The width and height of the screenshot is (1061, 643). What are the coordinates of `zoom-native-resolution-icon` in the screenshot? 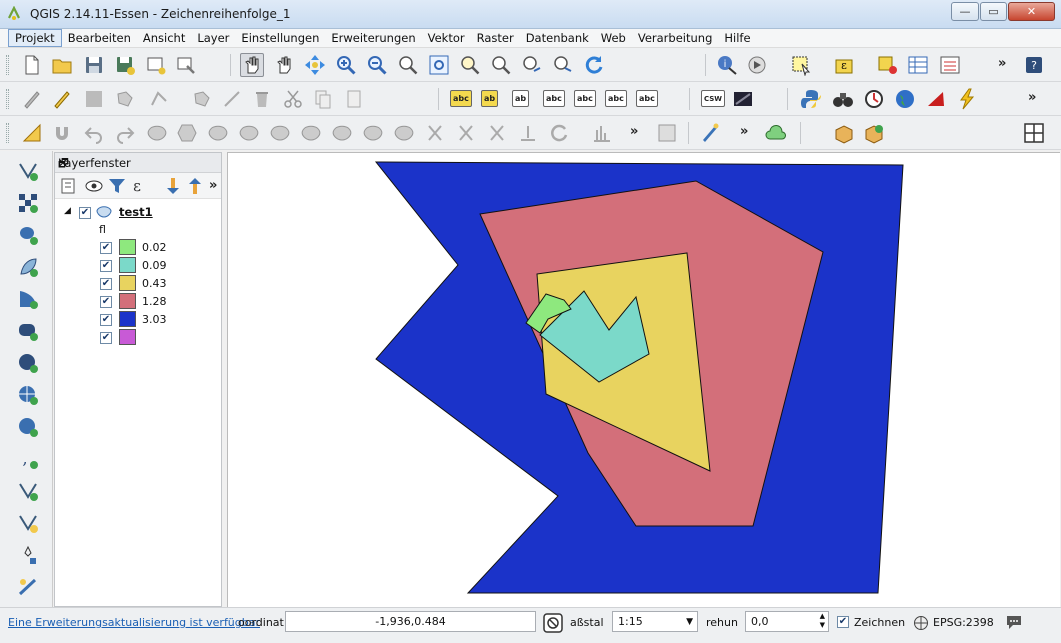 It's located at (408, 65).